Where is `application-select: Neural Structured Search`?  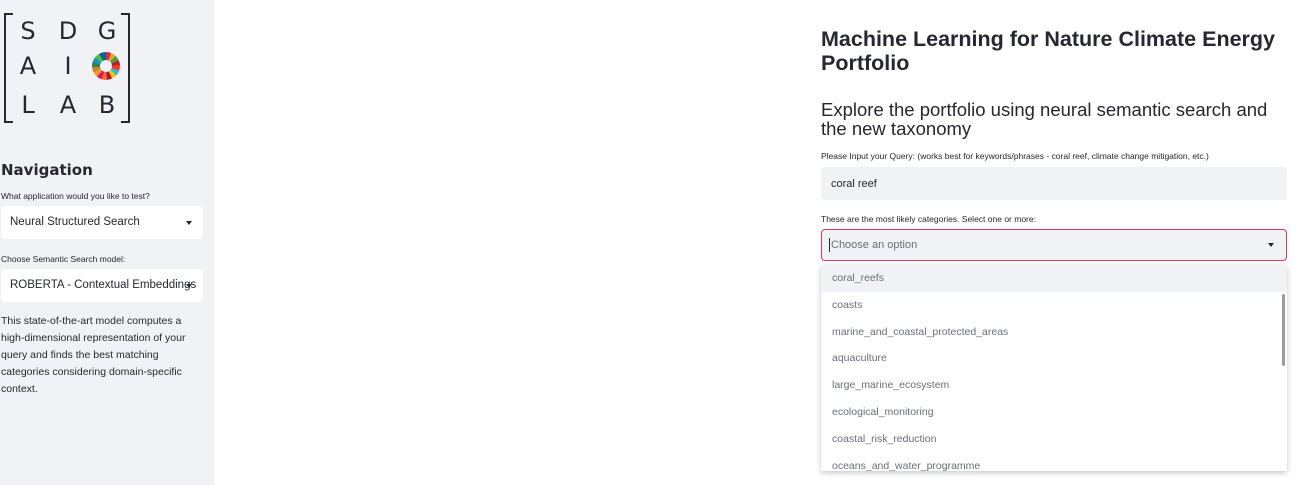
application-select: Neural Structured Search is located at coordinates (102, 222).